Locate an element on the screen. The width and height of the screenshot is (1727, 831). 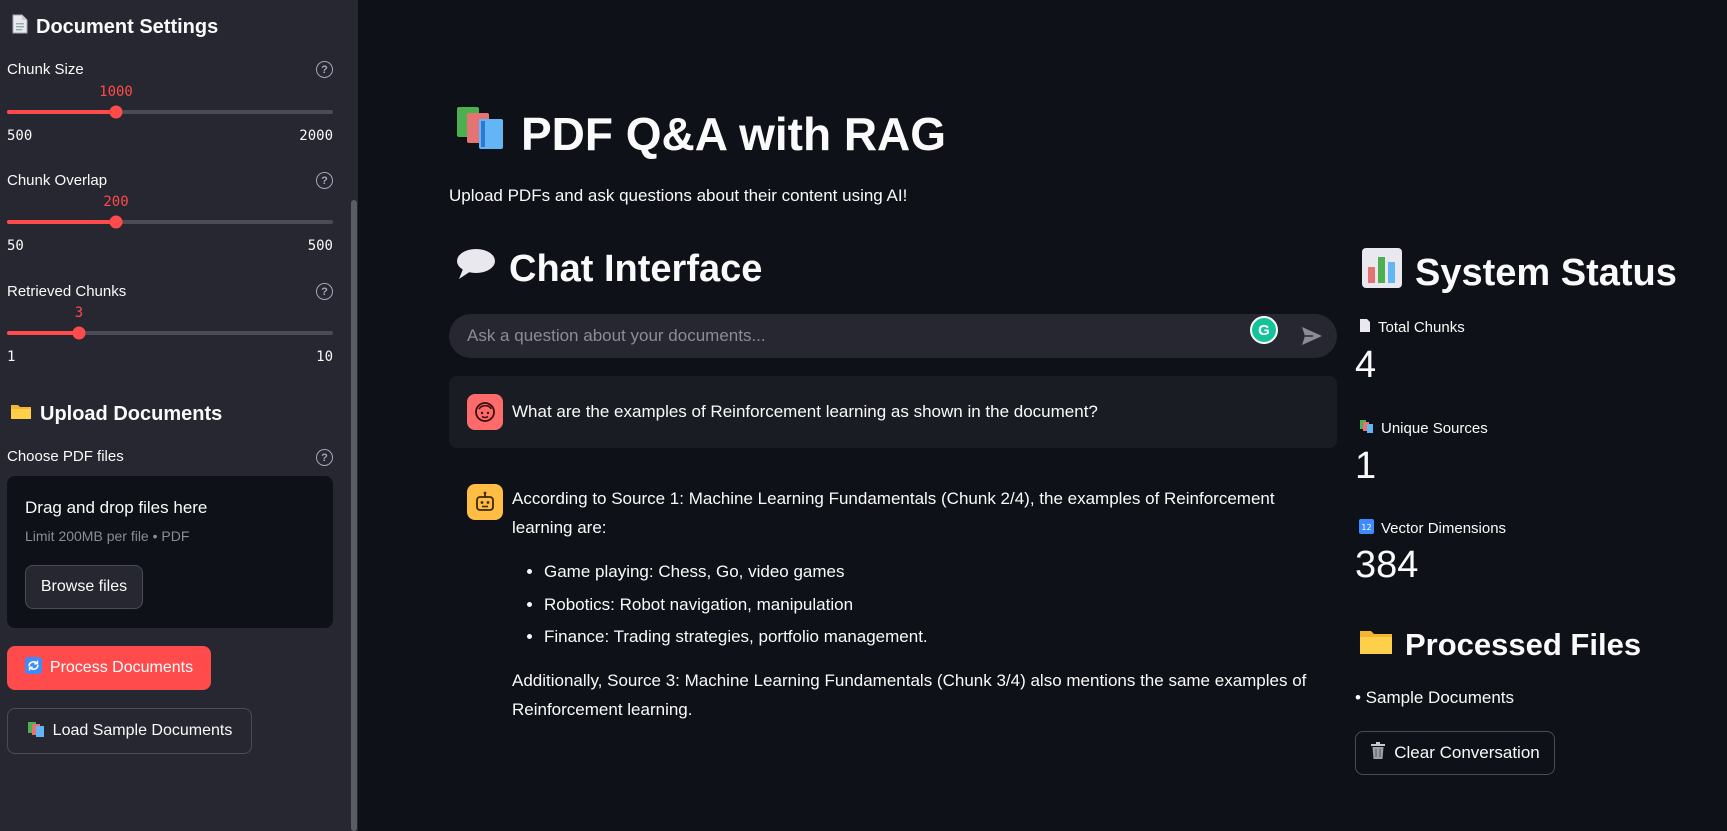
load-sample-label: Load Sample Documents is located at coordinates (142, 730).